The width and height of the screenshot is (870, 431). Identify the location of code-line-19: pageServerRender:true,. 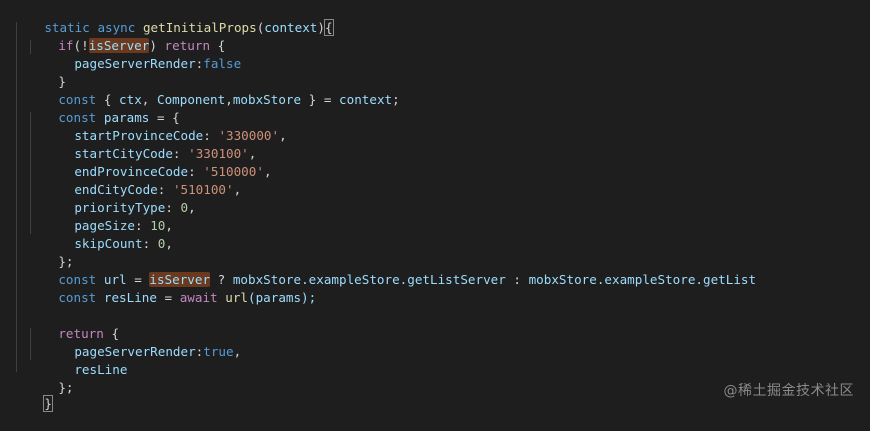
(142, 342).